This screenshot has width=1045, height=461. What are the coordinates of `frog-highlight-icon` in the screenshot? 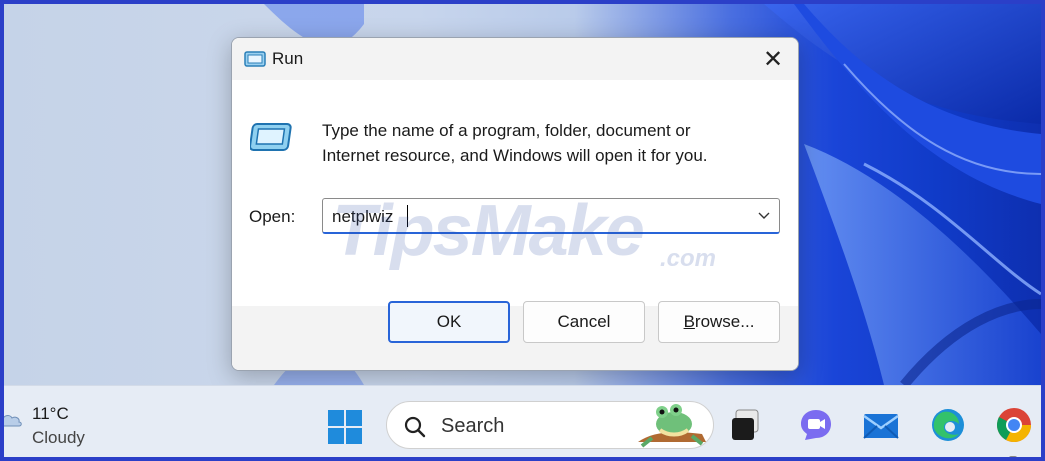 It's located at (672, 426).